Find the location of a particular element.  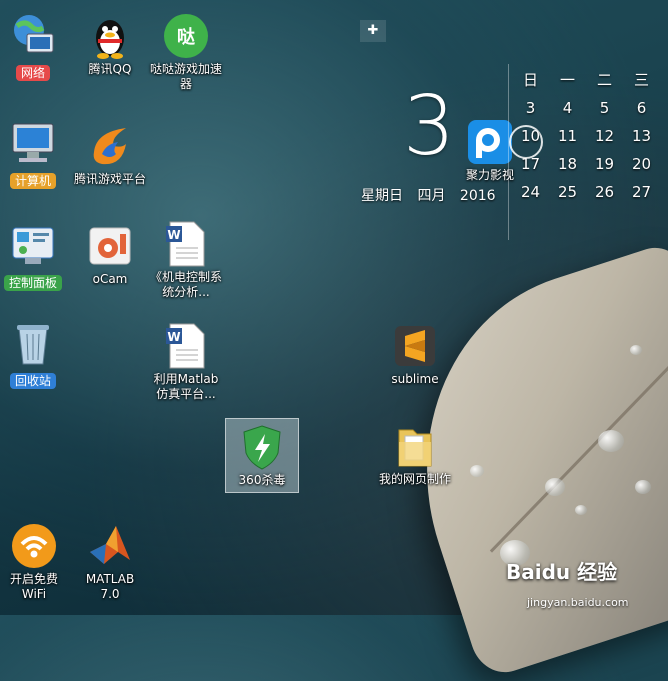

calendar-day: 26 is located at coordinates (604, 192).